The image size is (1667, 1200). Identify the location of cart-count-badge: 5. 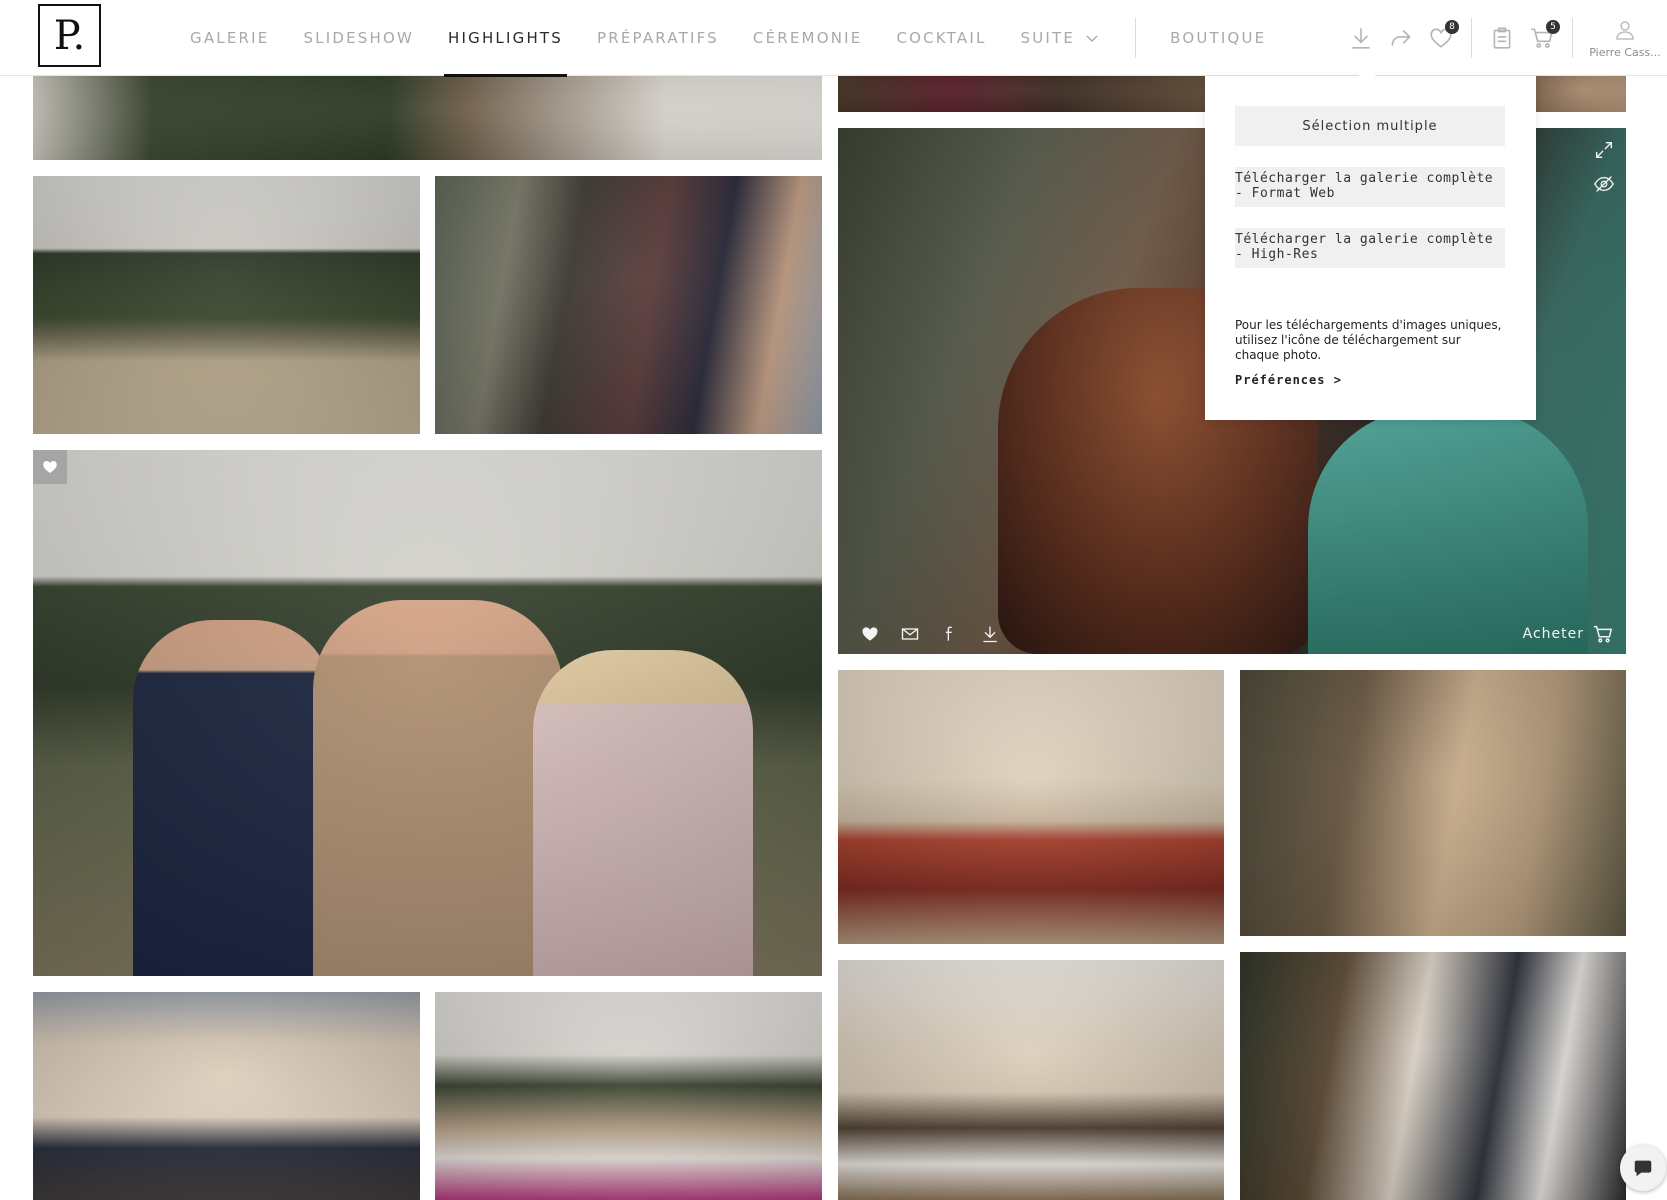
(1553, 27).